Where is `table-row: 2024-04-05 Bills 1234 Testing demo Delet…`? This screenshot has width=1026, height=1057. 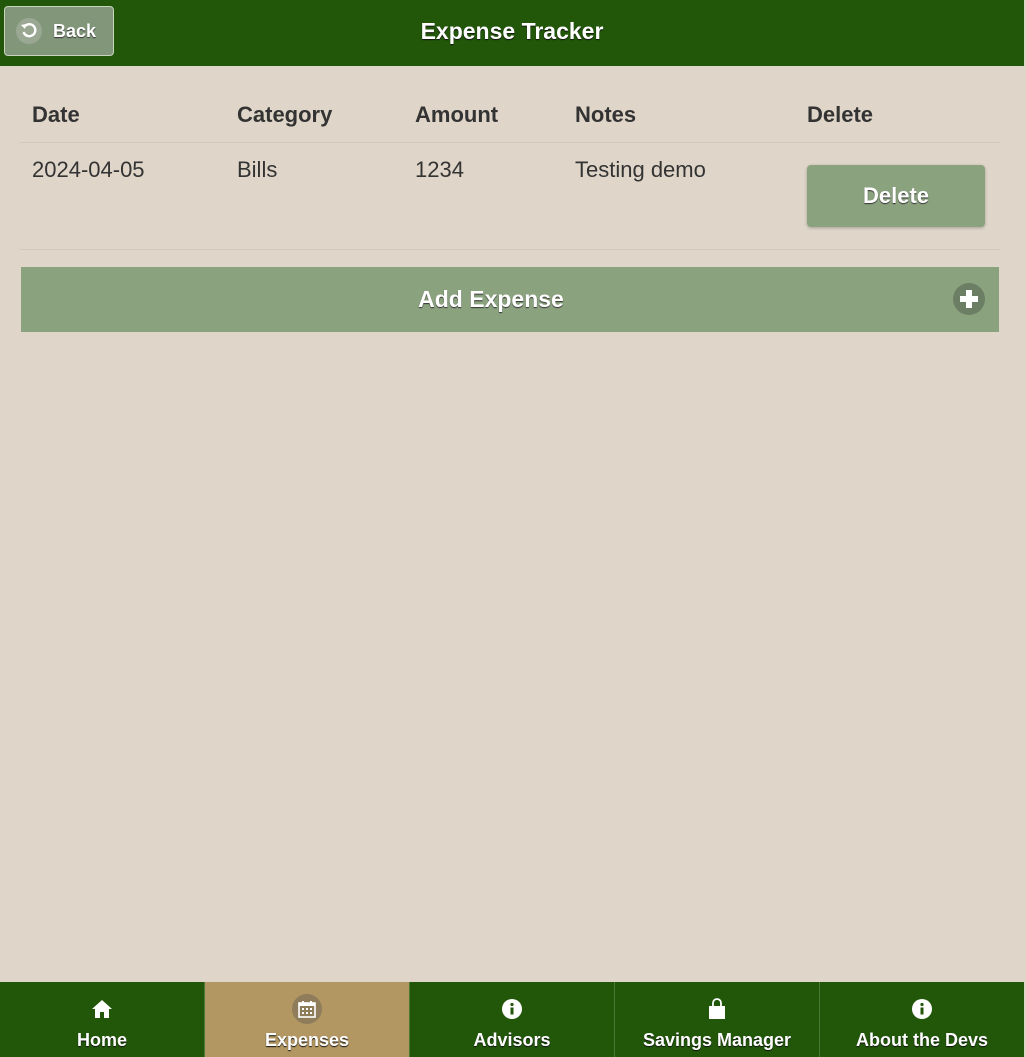 table-row: 2024-04-05 Bills 1234 Testing demo Delet… is located at coordinates (510, 196).